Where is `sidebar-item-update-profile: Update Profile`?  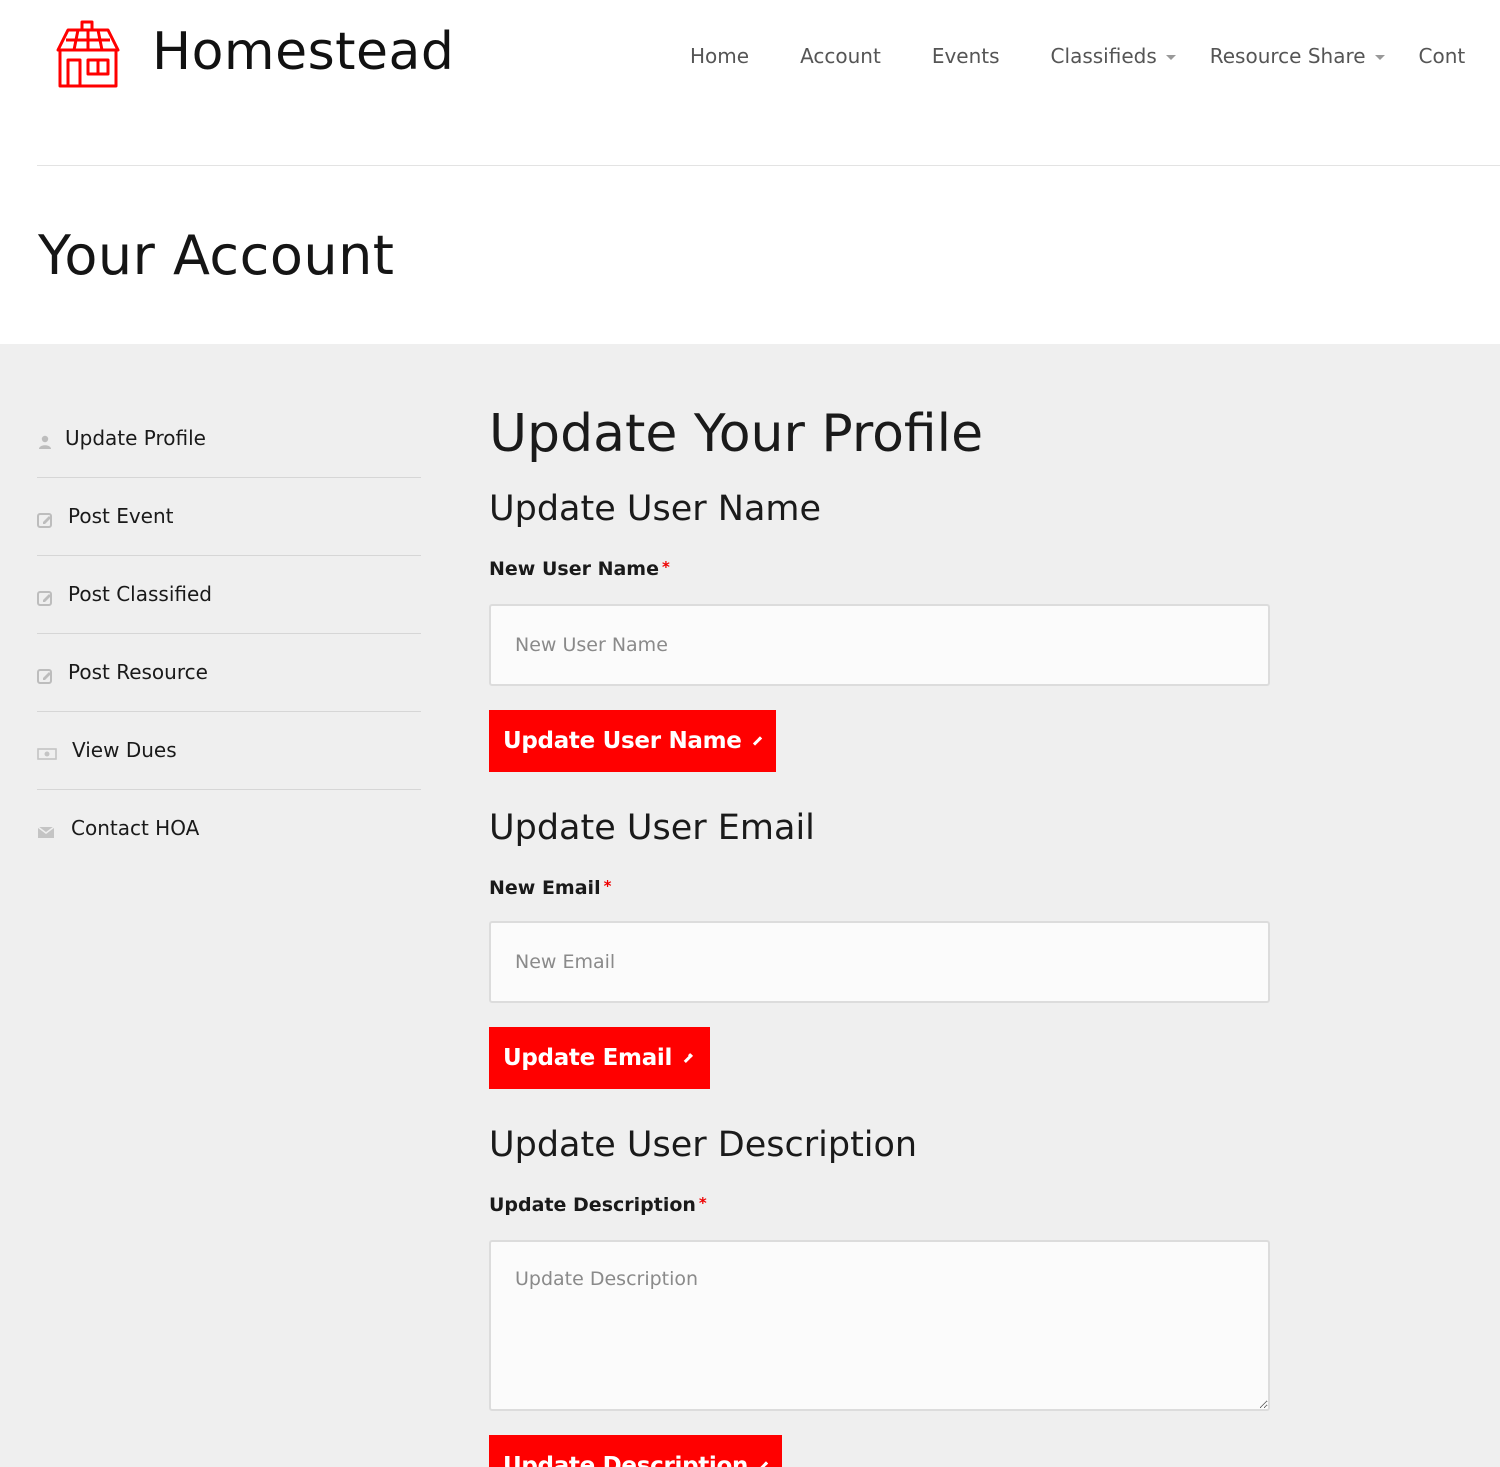
sidebar-item-update-profile: Update Profile is located at coordinates (229, 439).